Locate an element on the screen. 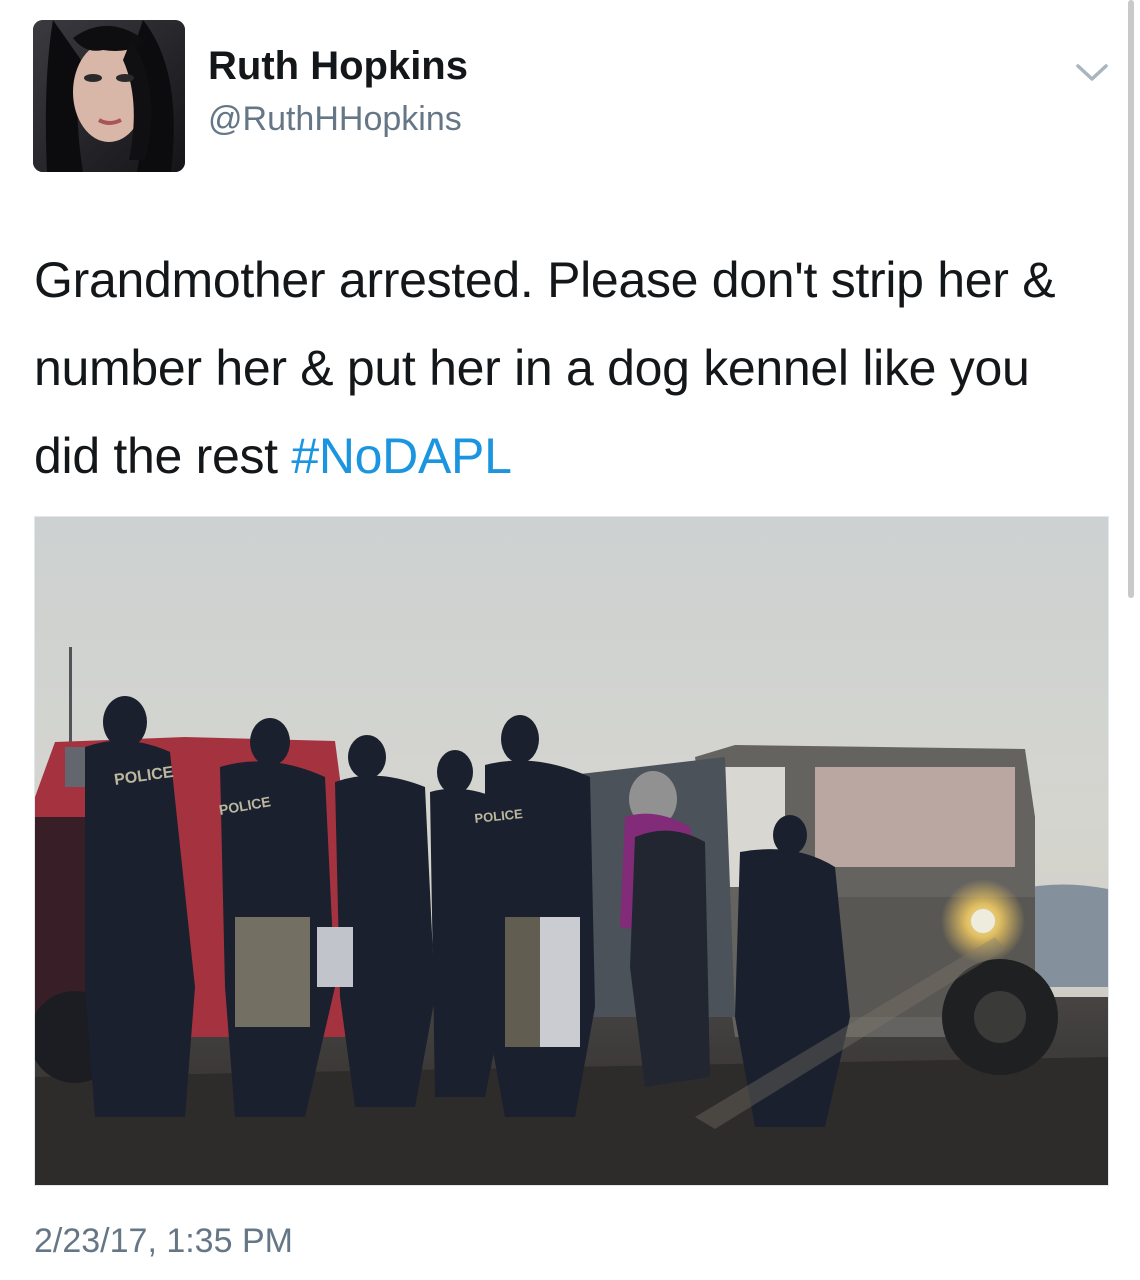 This screenshot has width=1140, height=1280. author-handle: @RuthHHopkins is located at coordinates (335, 119).